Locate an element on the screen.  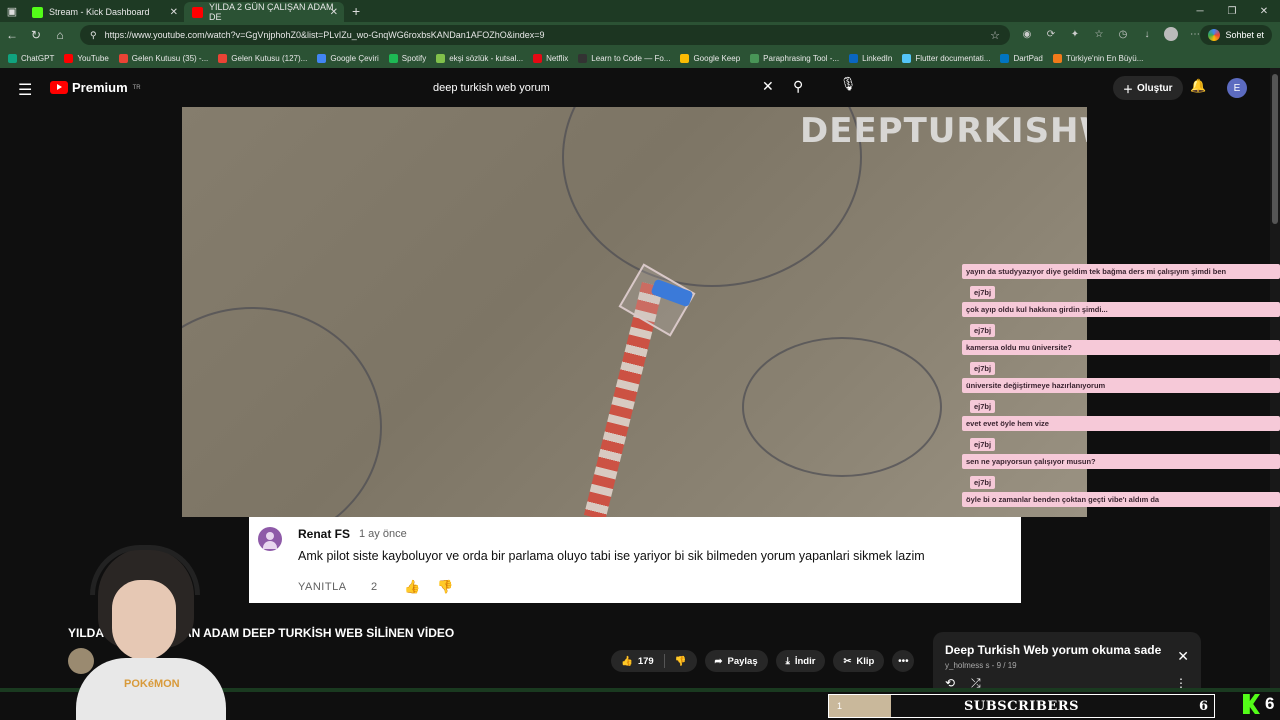
extension-icon: ✦ is located at coordinates (1075, 34).